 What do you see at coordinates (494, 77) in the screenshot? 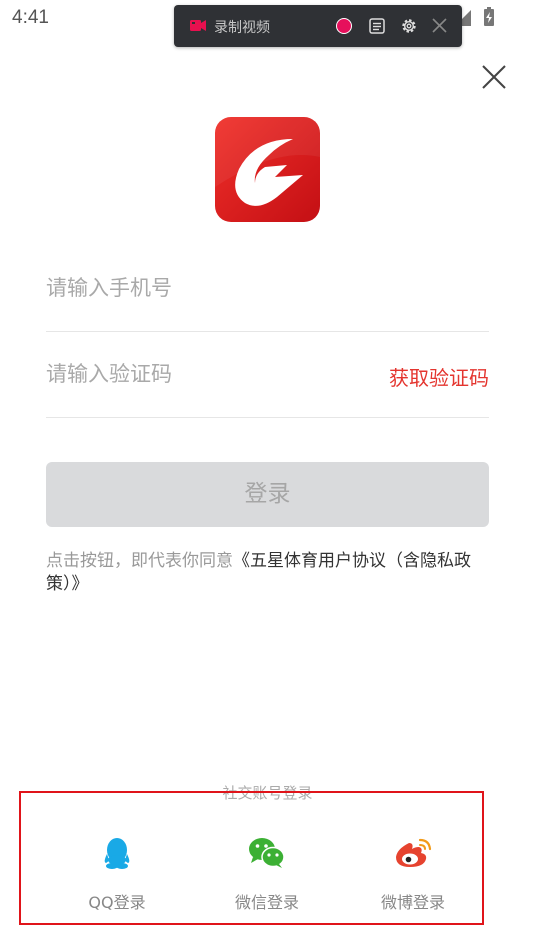
I see `close-icon` at bounding box center [494, 77].